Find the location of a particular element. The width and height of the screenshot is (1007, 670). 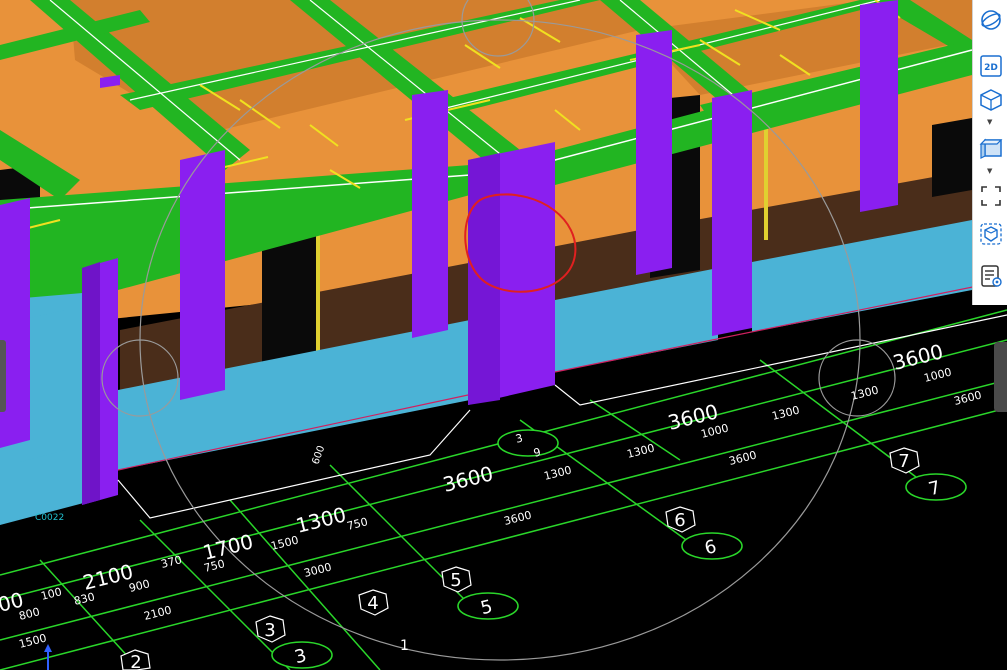

zoom-extents-icon is located at coordinates (991, 196).